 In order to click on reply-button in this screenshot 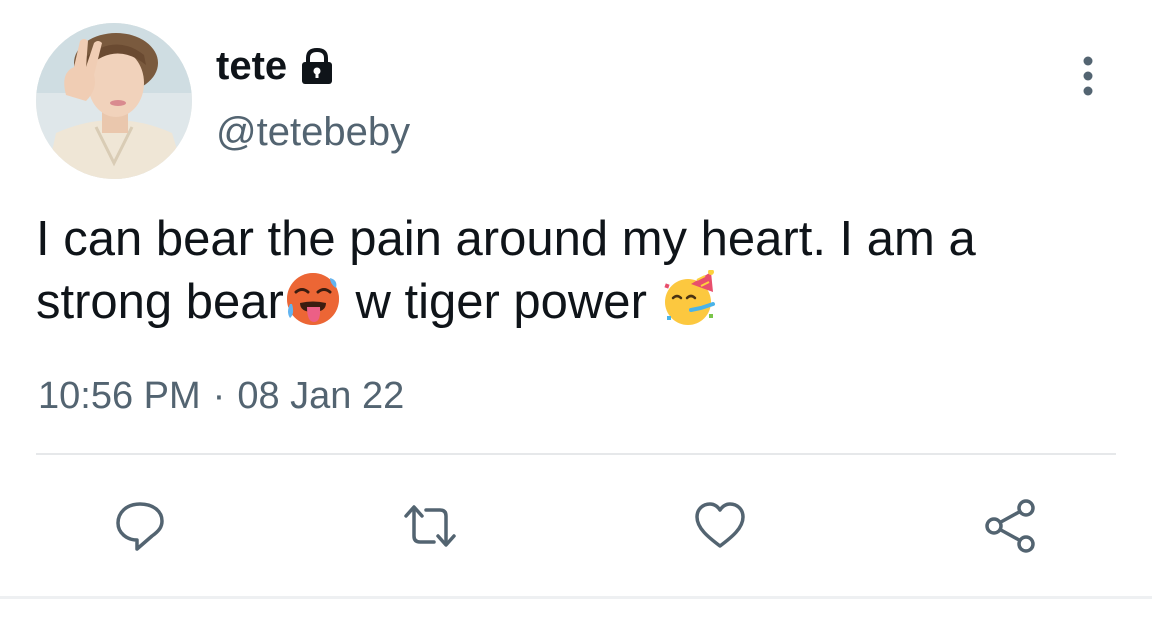, I will do `click(140, 528)`.